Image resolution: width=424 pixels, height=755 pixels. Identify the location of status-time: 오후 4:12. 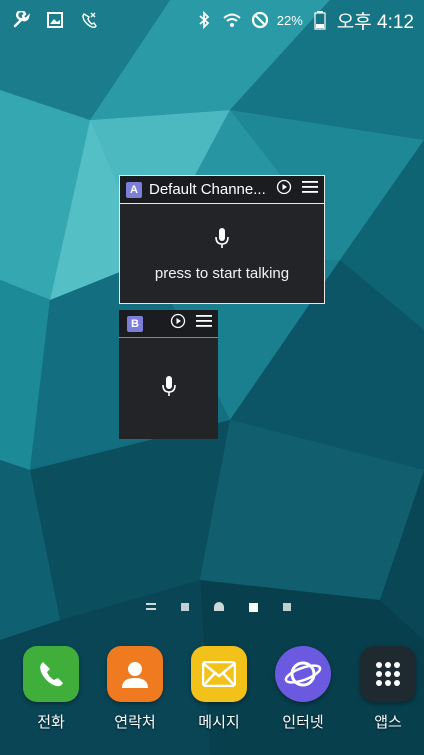
(375, 22).